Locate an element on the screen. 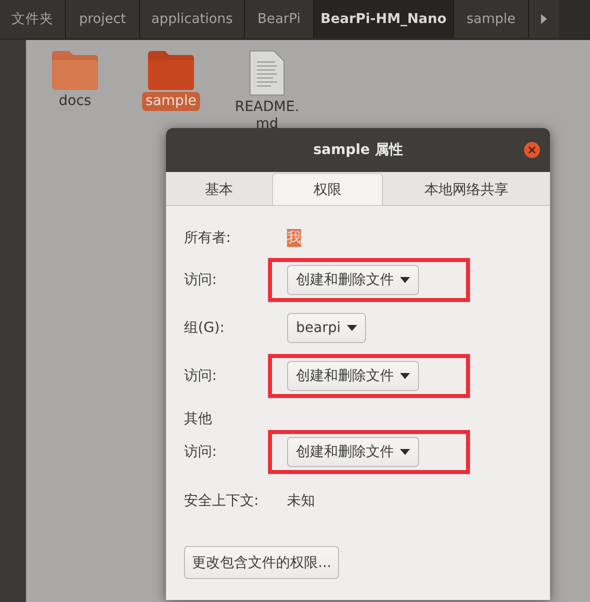 The width and height of the screenshot is (590, 602). close-icon is located at coordinates (532, 150).